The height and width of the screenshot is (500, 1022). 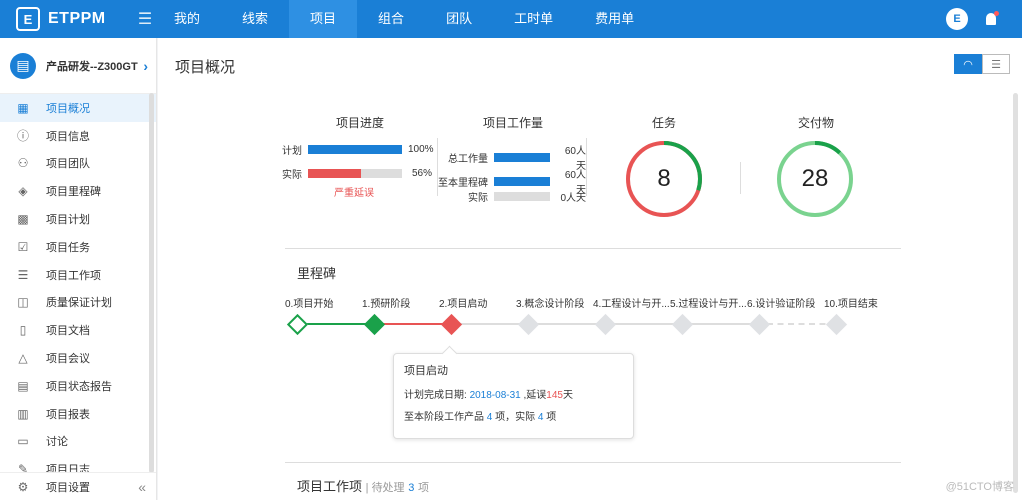 What do you see at coordinates (463, 304) in the screenshot?
I see `milestone-label: 2.项目启动` at bounding box center [463, 304].